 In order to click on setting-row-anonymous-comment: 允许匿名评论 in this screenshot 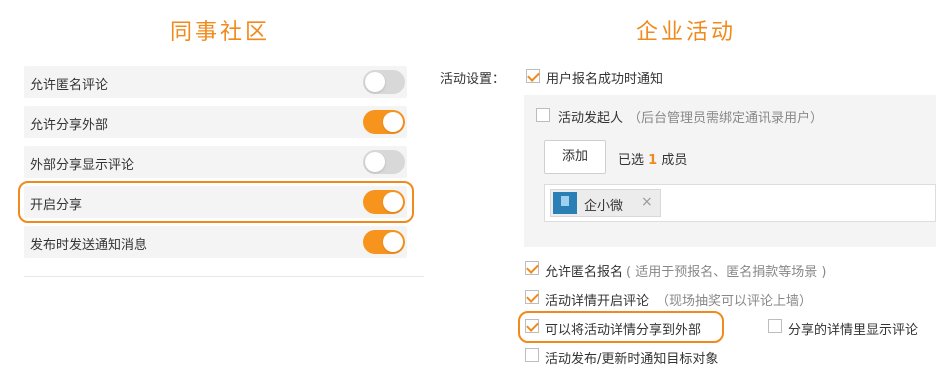, I will do `click(215, 82)`.